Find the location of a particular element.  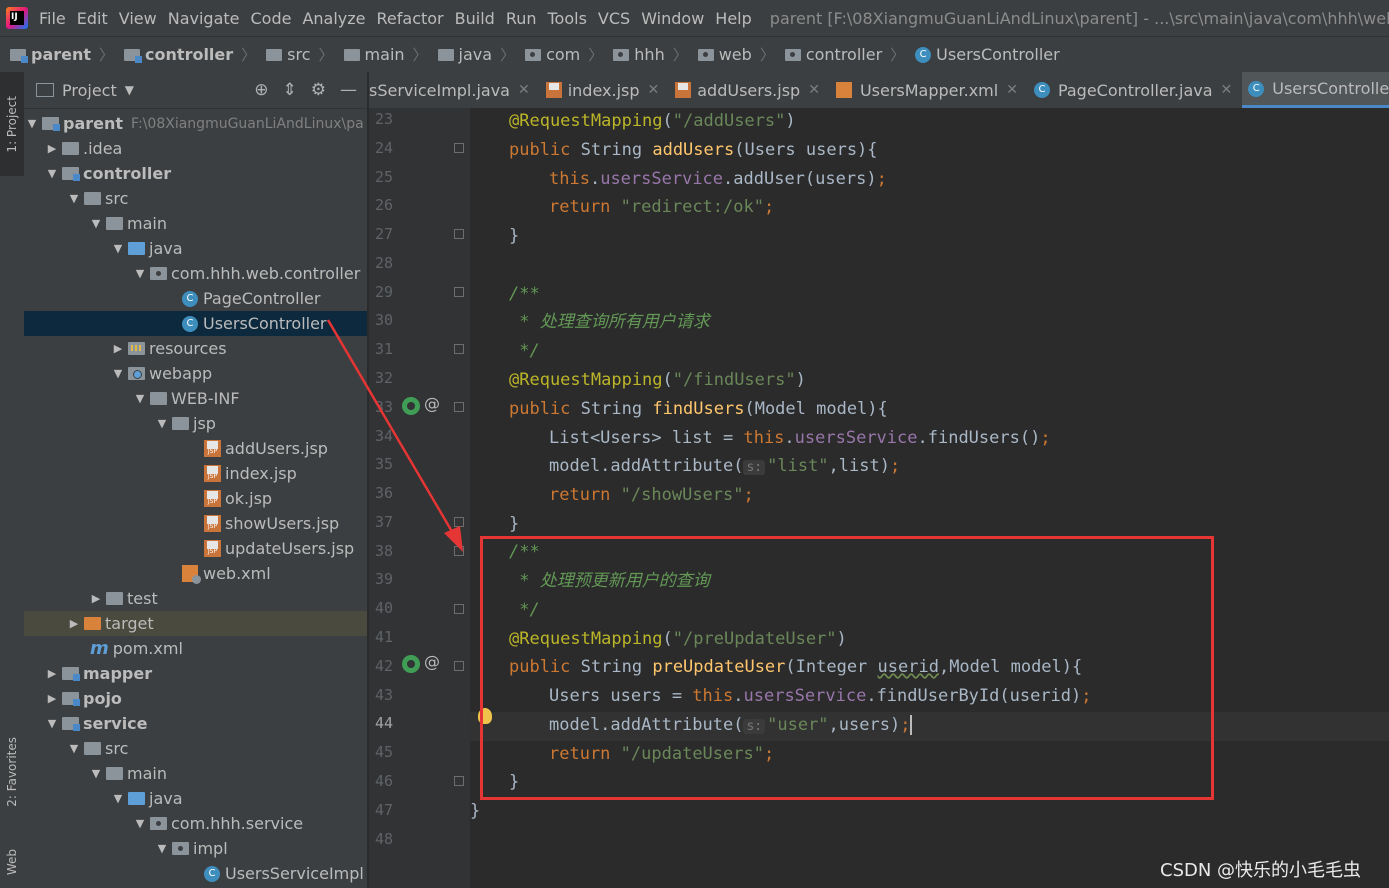

menu-help: Help is located at coordinates (733, 18).